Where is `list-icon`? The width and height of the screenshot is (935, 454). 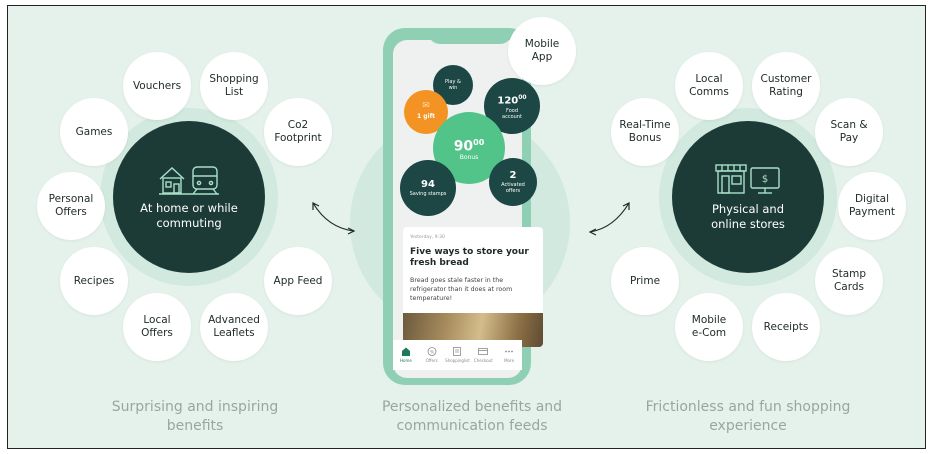 list-icon is located at coordinates (457, 351).